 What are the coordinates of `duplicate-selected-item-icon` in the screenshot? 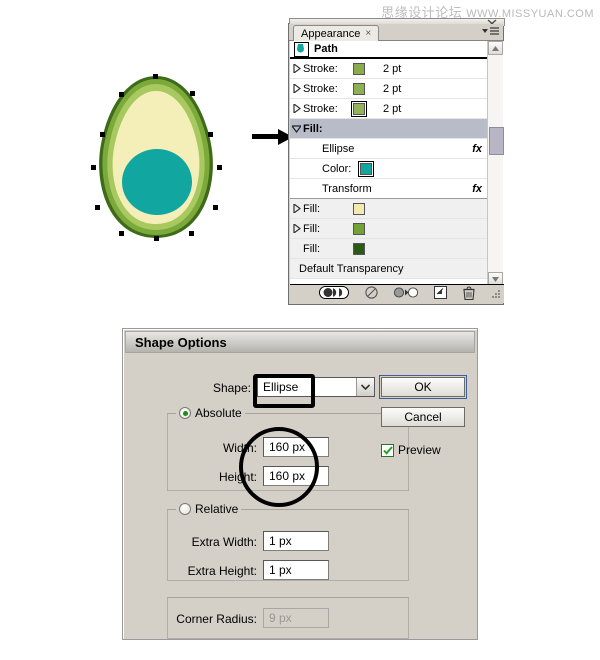 It's located at (440, 294).